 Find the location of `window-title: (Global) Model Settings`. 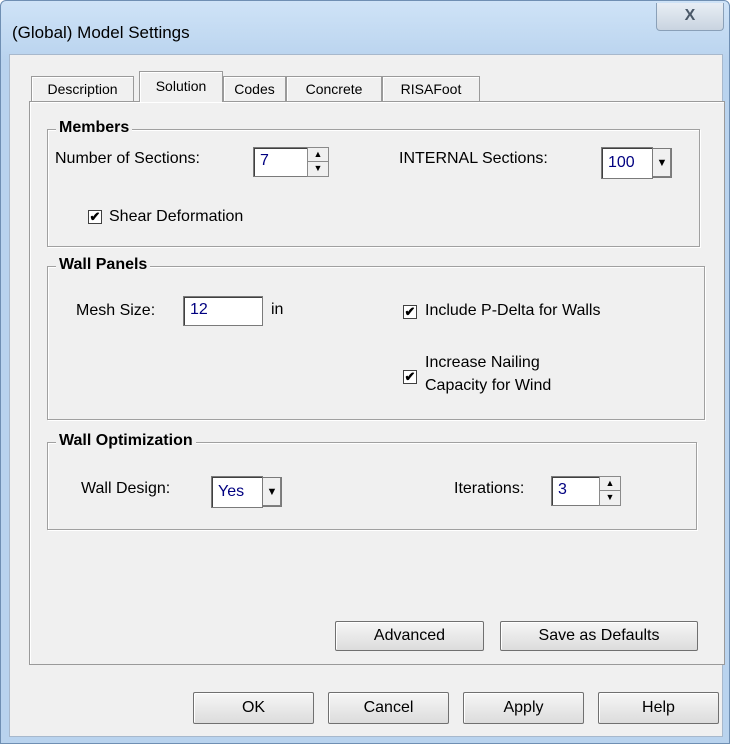

window-title: (Global) Model Settings is located at coordinates (101, 32).